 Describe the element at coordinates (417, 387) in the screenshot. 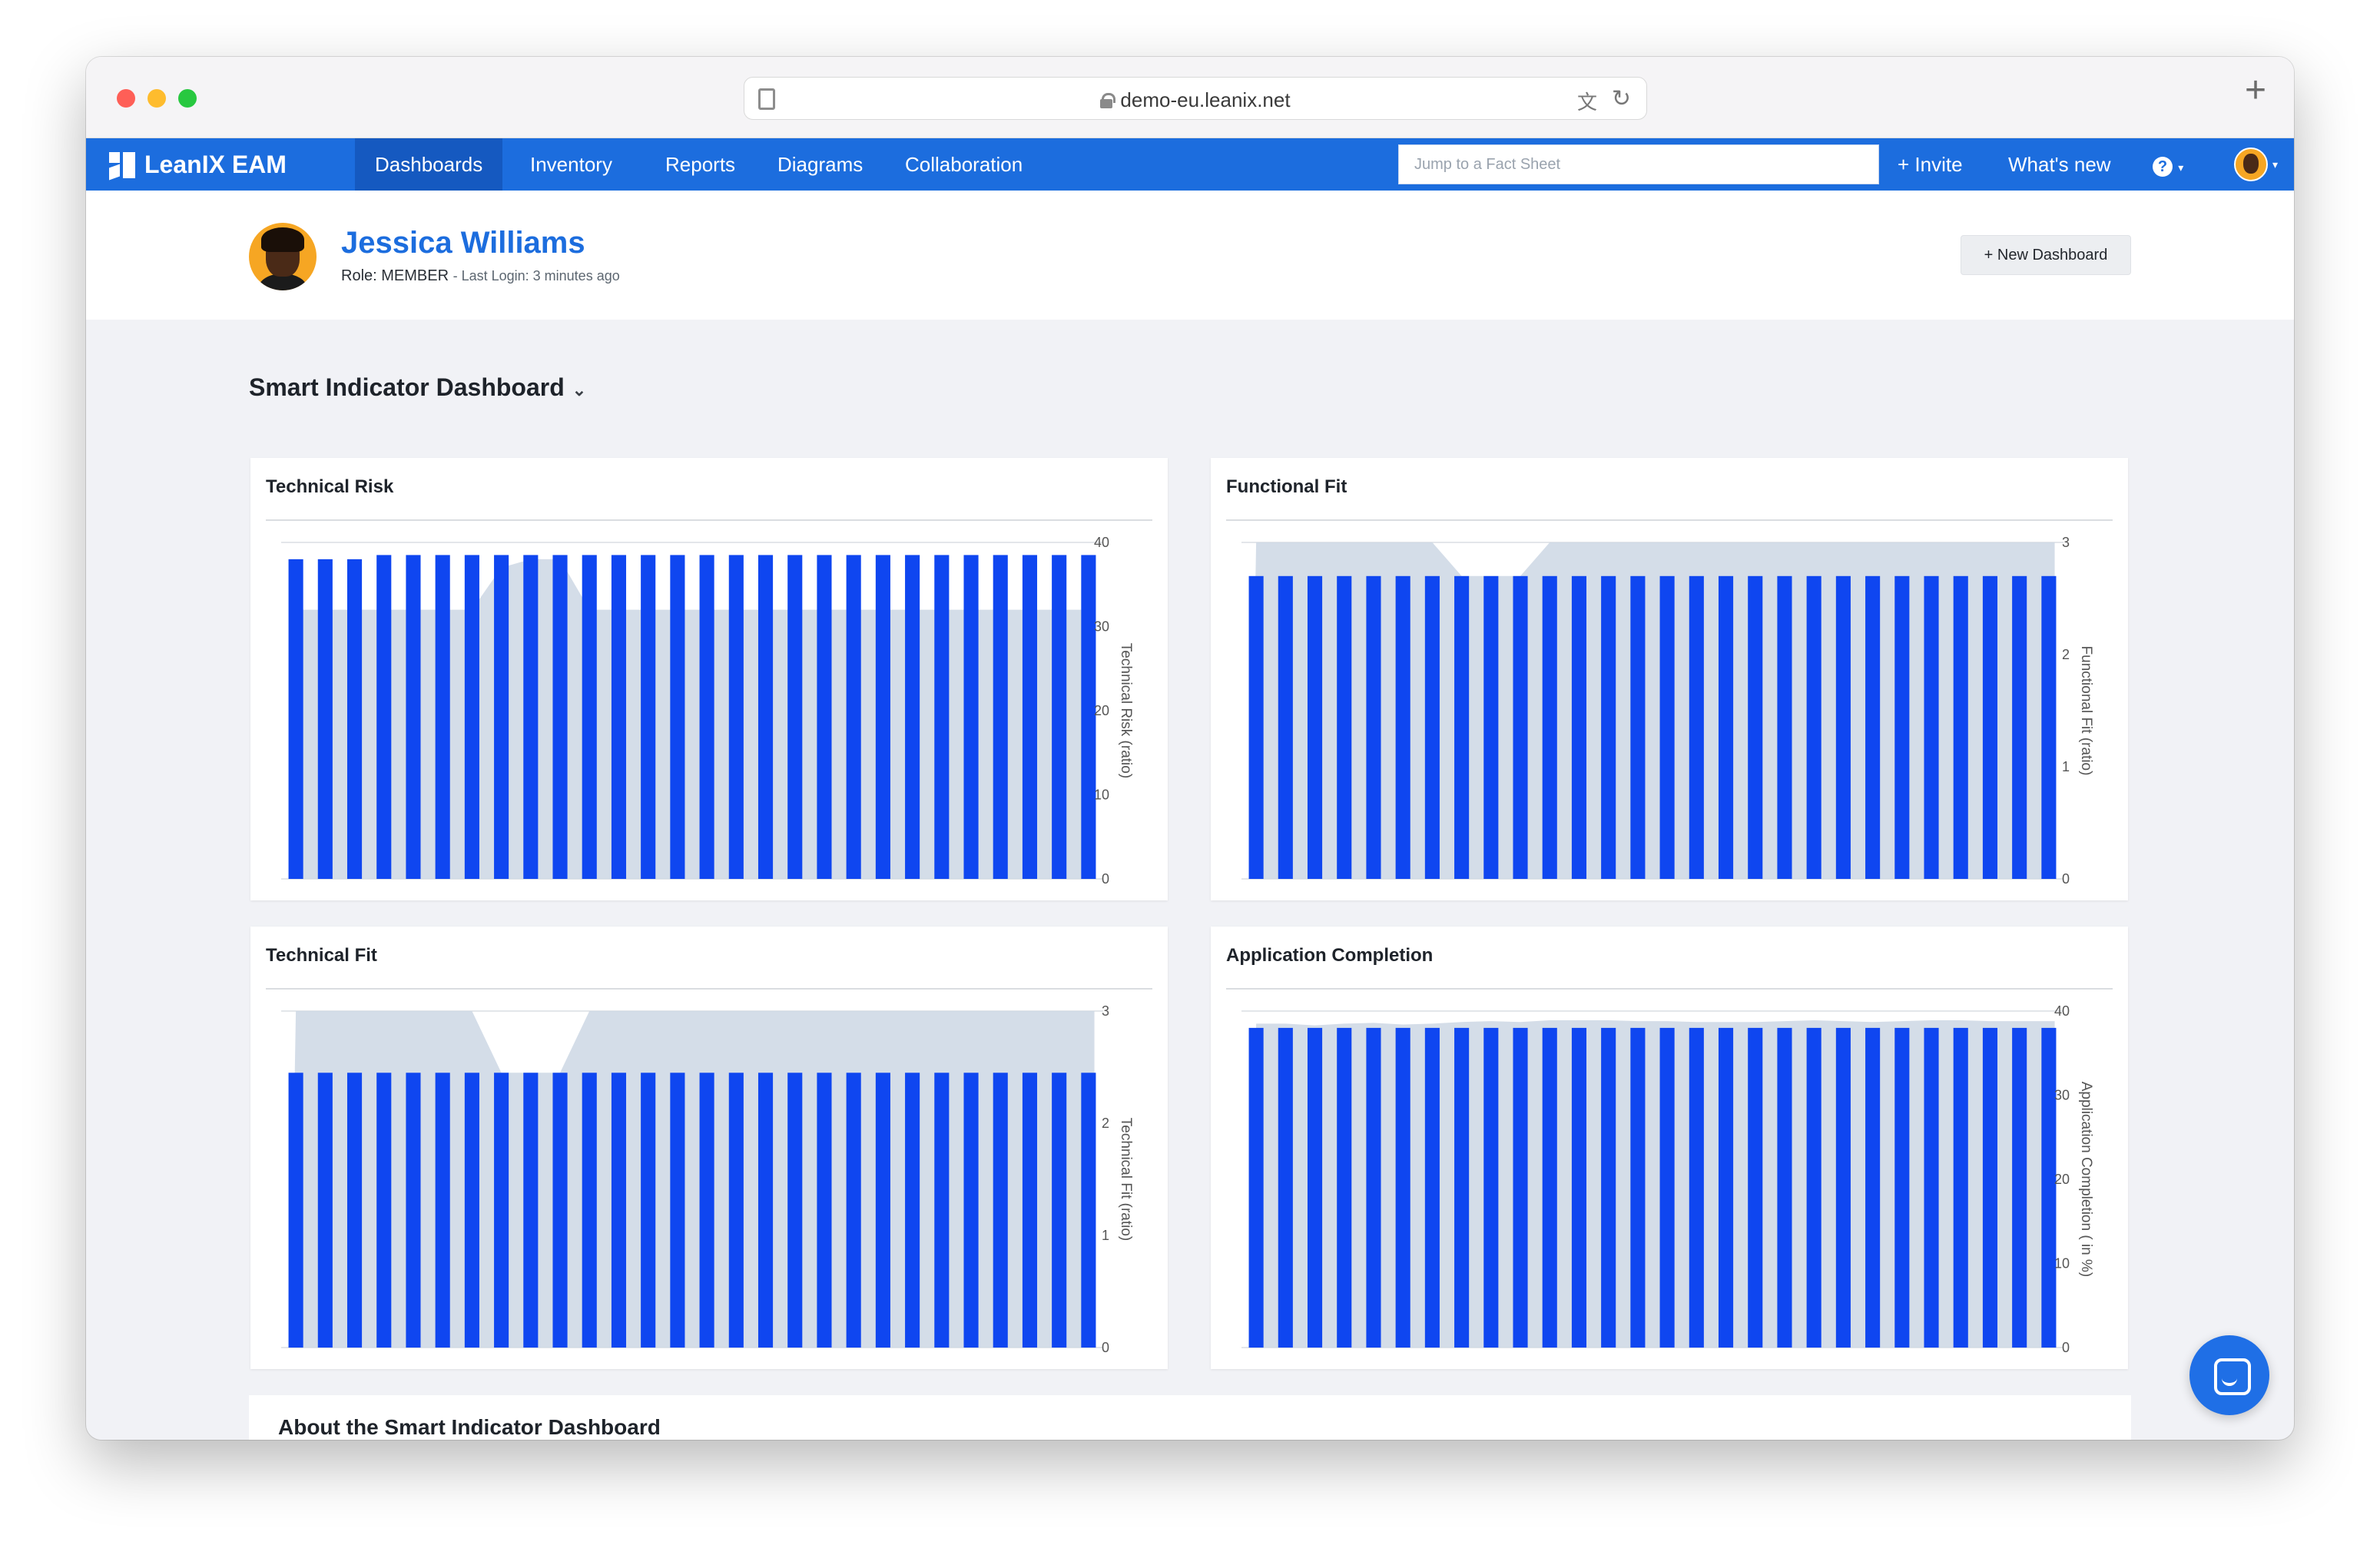

I see `dashboard-selector: Smart Indicator Dashboard ⌄` at that location.